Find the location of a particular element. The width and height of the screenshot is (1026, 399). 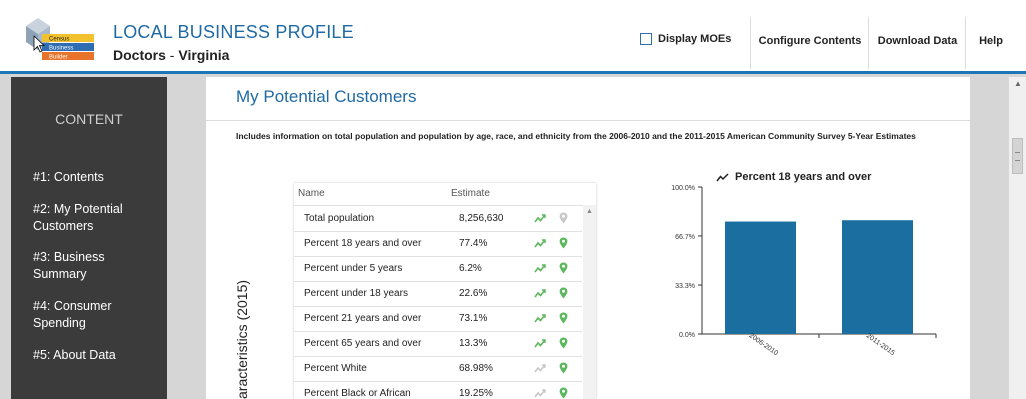

table-scrollbar: ▲ is located at coordinates (589, 302).